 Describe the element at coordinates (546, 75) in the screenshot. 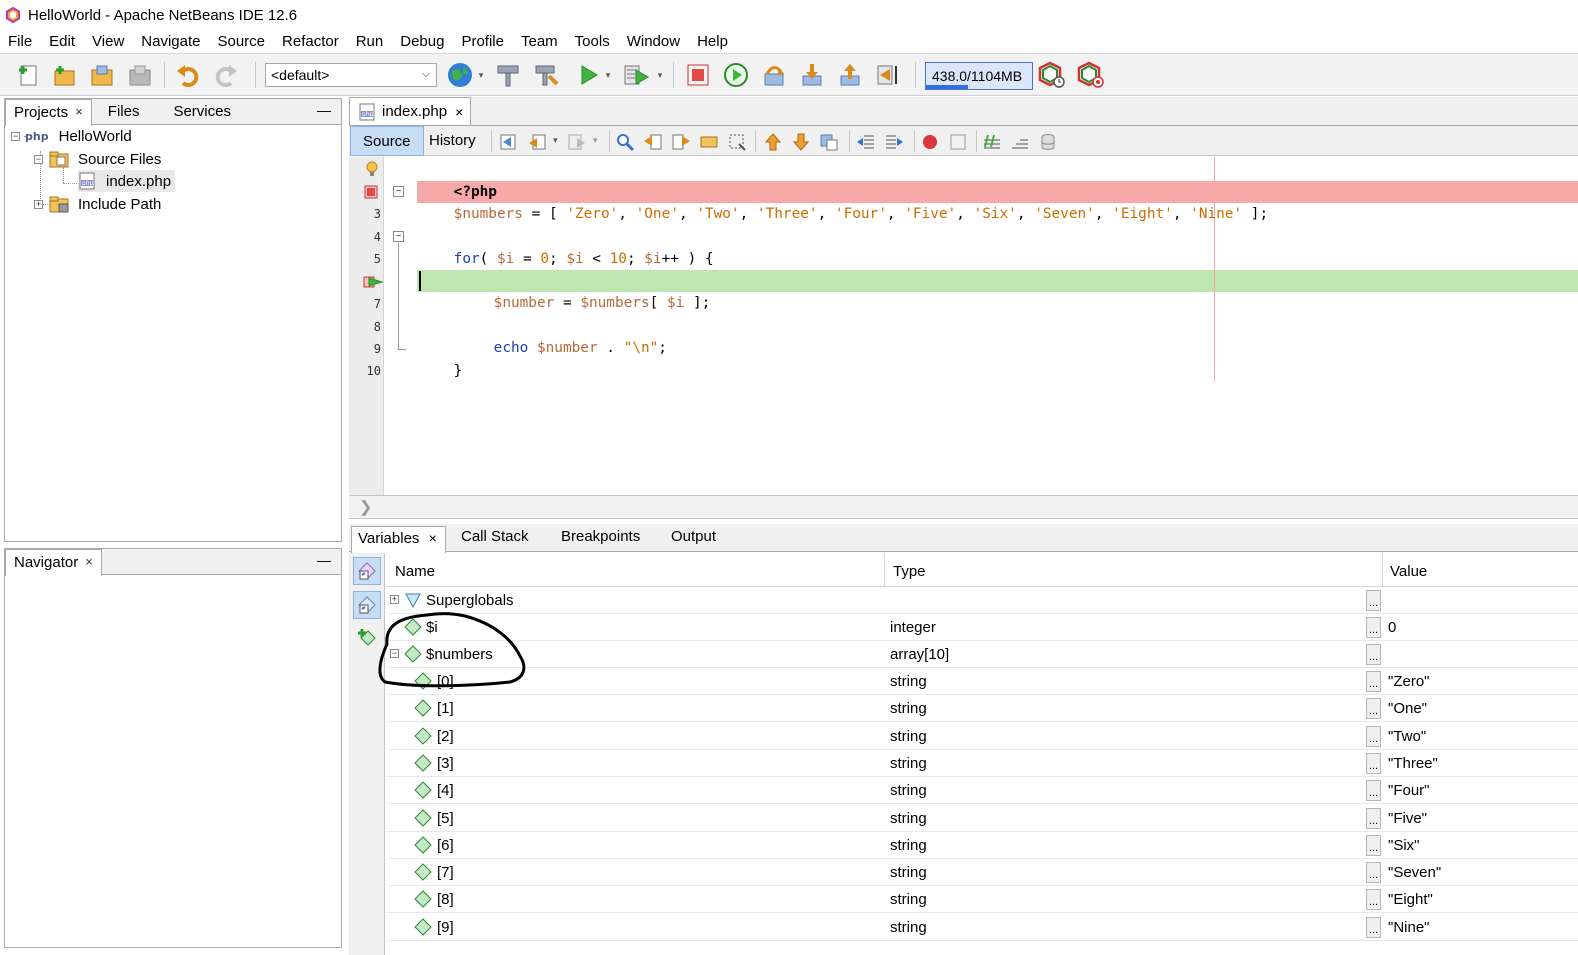

I see `clean-build-icon` at that location.